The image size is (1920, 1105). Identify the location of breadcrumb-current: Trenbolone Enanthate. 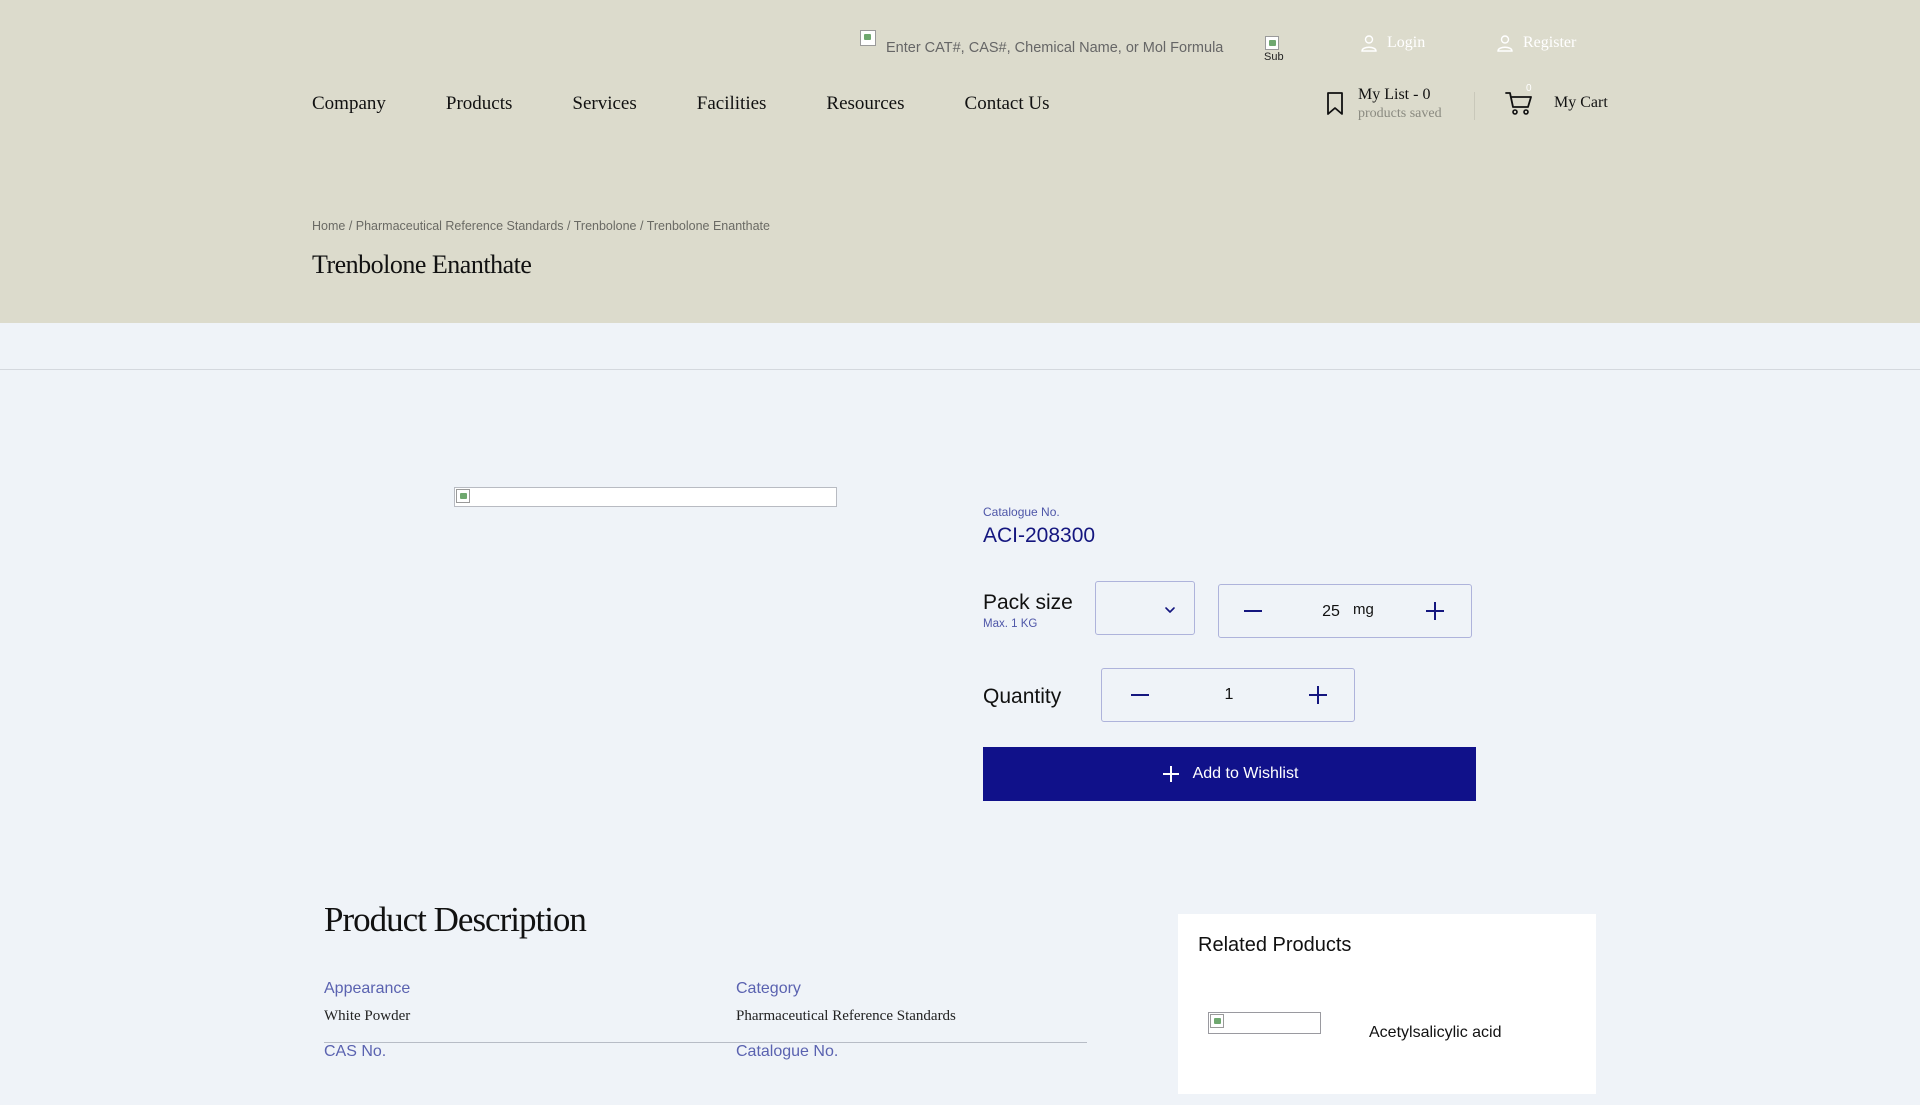
(708, 226).